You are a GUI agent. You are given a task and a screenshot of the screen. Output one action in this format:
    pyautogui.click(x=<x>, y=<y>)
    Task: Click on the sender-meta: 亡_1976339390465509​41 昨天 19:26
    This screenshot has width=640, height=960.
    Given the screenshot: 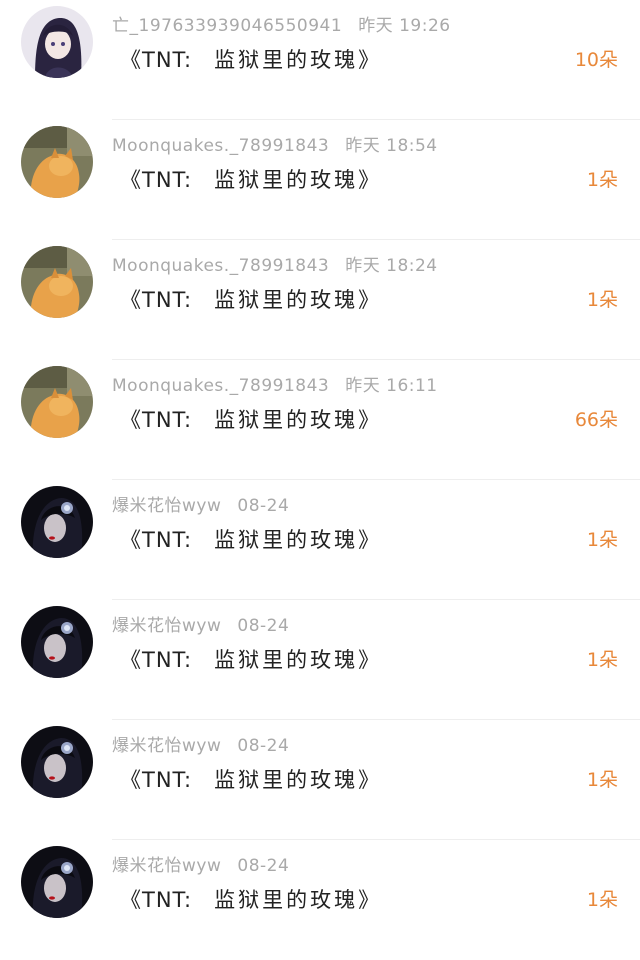 What is the action you would take?
    pyautogui.click(x=281, y=26)
    